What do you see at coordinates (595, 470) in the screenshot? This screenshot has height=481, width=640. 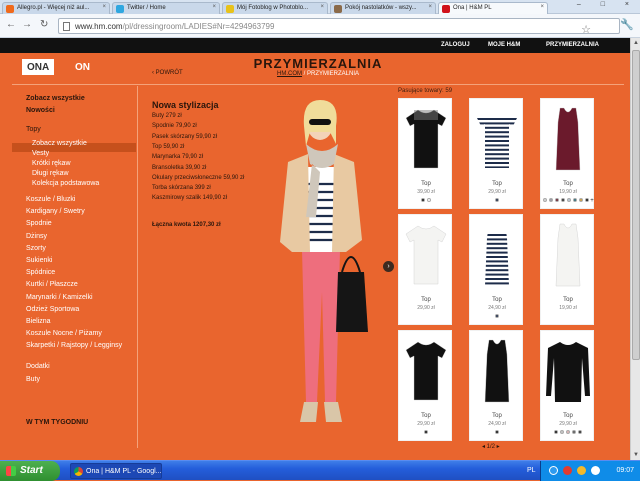 I see `volume-icon` at bounding box center [595, 470].